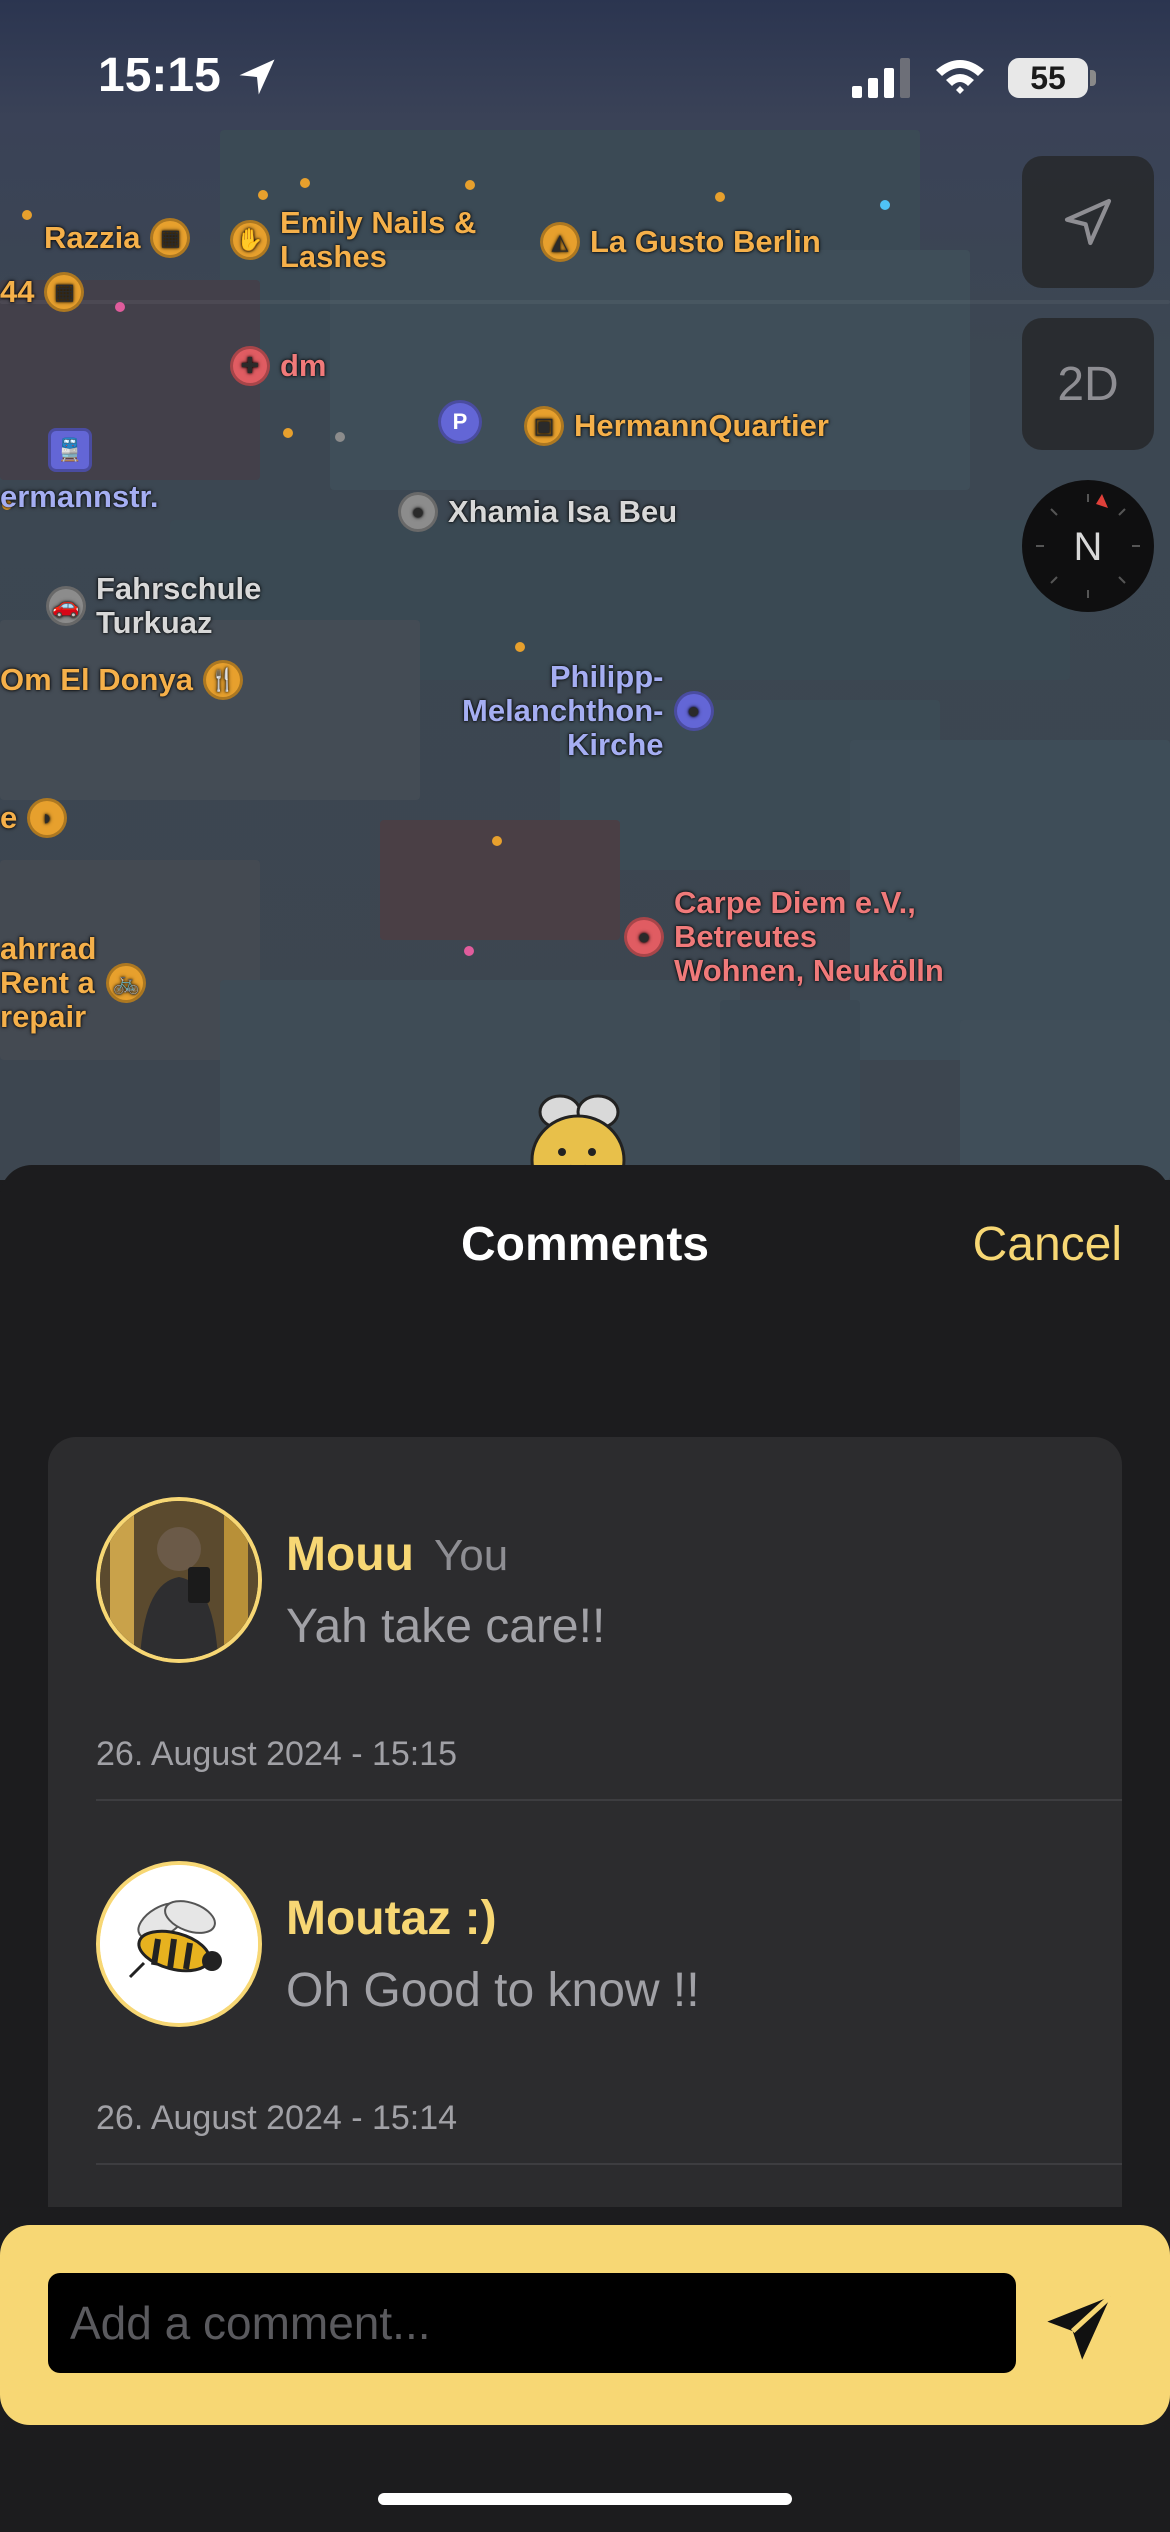 The width and height of the screenshot is (1170, 2532). I want to click on poi-razzia: Razzia ▦, so click(117, 238).